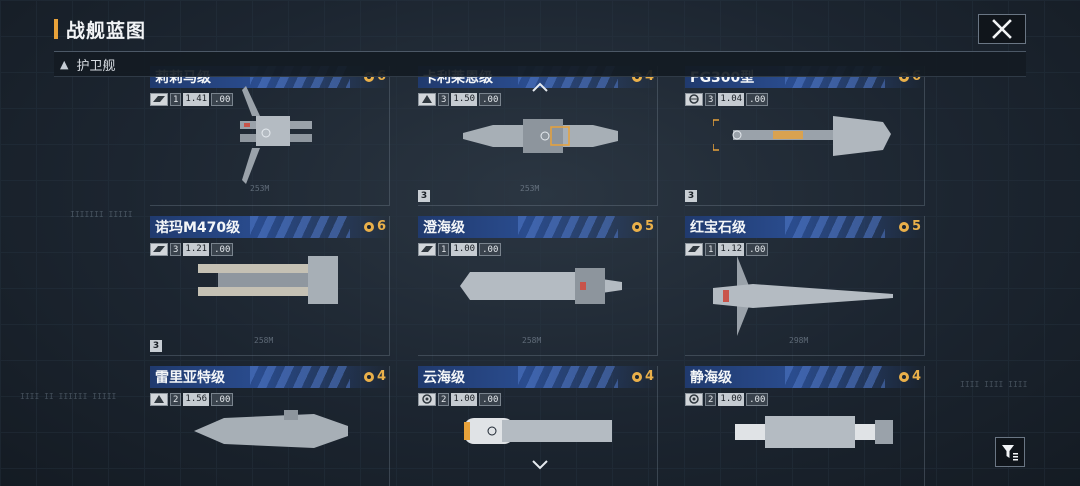 Image resolution: width=1080 pixels, height=486 pixels. Describe the element at coordinates (731, 99) in the screenshot. I see `stat-ratio: 1.04` at that location.